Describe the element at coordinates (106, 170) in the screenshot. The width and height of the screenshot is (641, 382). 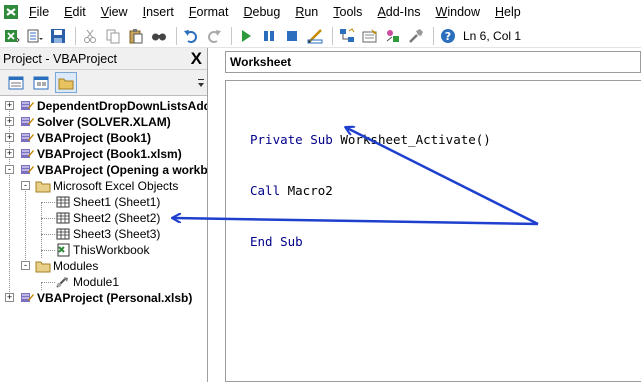
I see `tree-item-project-opening-workbook: - VBAProject (Opening a workbo` at that location.